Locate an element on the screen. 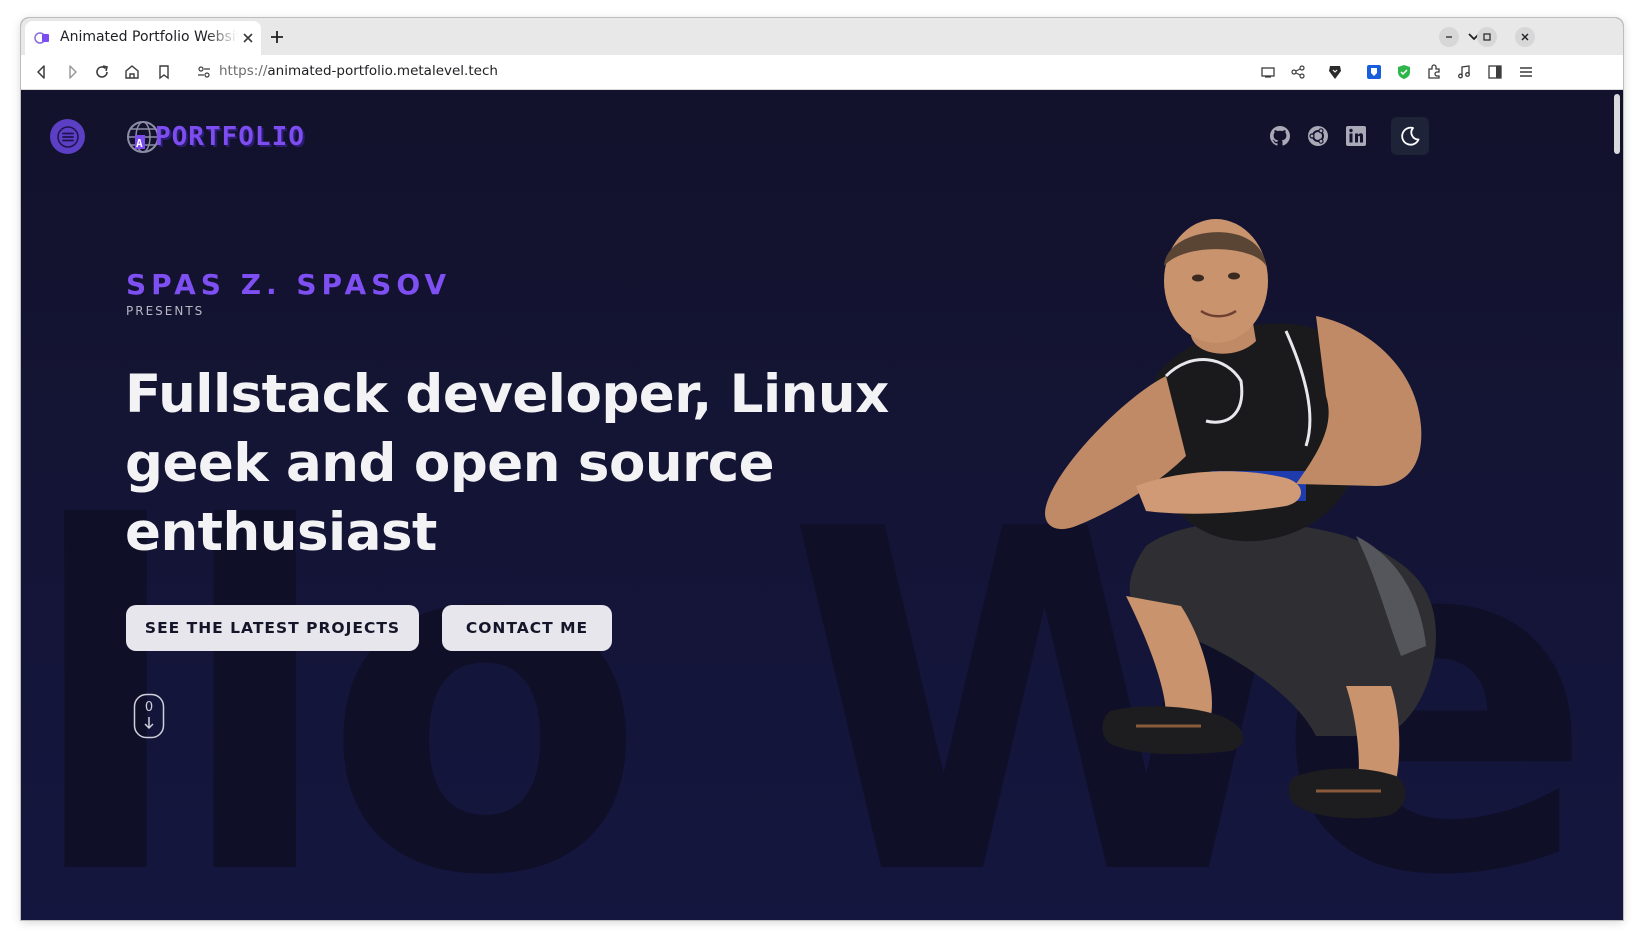 The width and height of the screenshot is (1644, 944). puzzle-icon is located at coordinates (1434, 71).